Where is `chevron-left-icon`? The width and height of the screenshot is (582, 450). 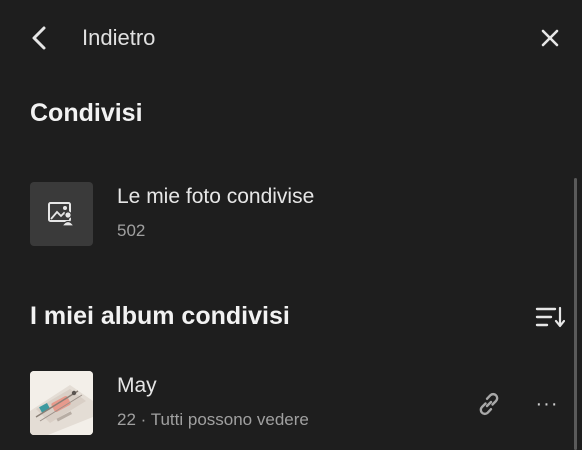
chevron-left-icon is located at coordinates (39, 38).